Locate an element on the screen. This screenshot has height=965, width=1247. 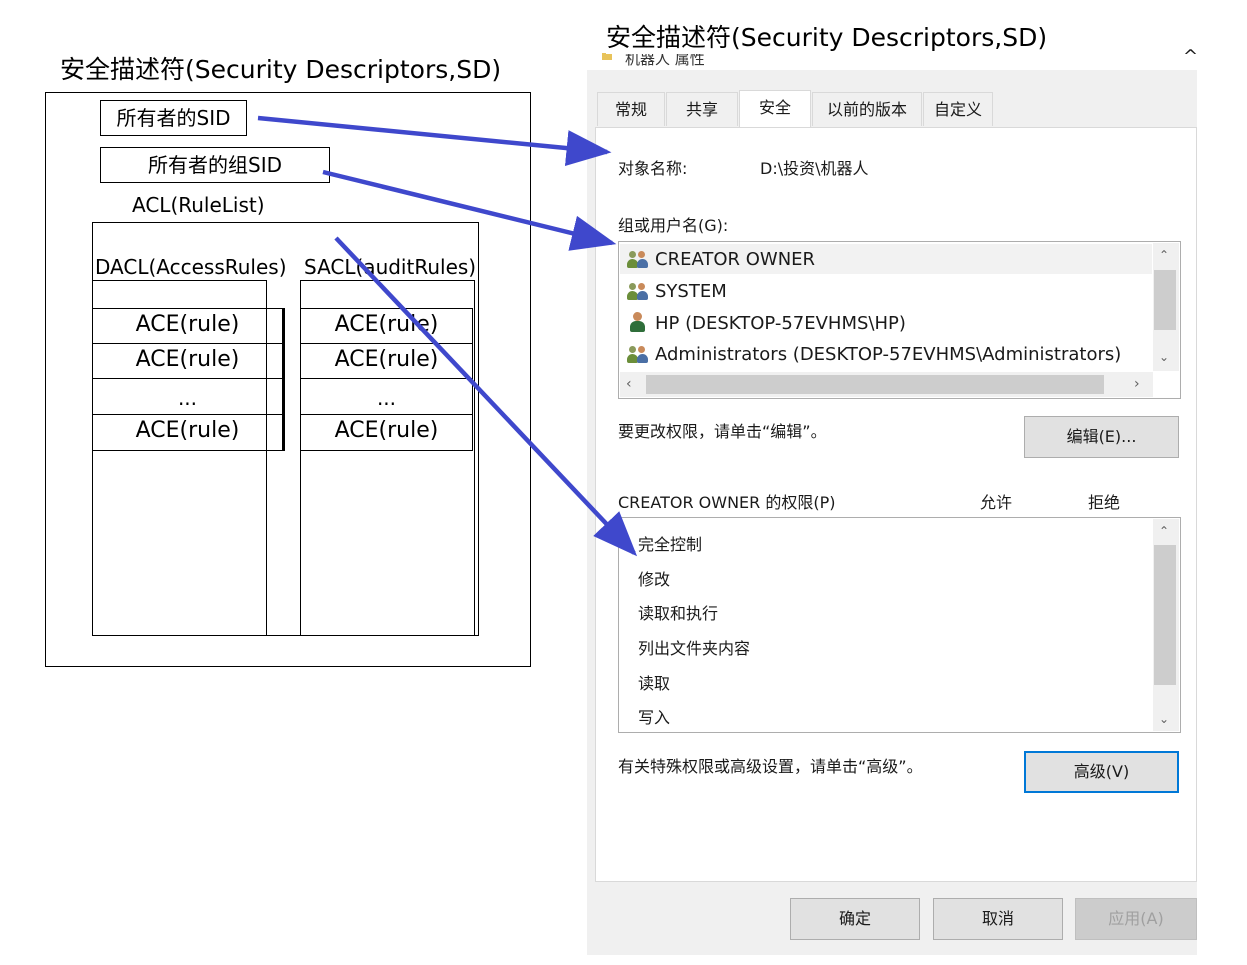
owner-sid-box: 所有者的SID is located at coordinates (173, 118).